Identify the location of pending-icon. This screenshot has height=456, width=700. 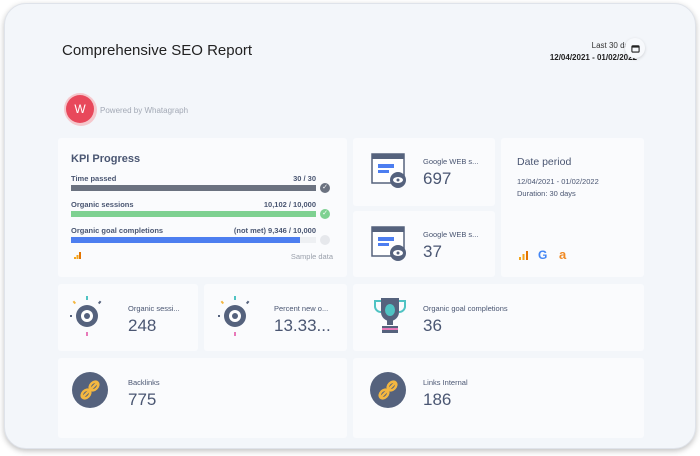
(325, 240).